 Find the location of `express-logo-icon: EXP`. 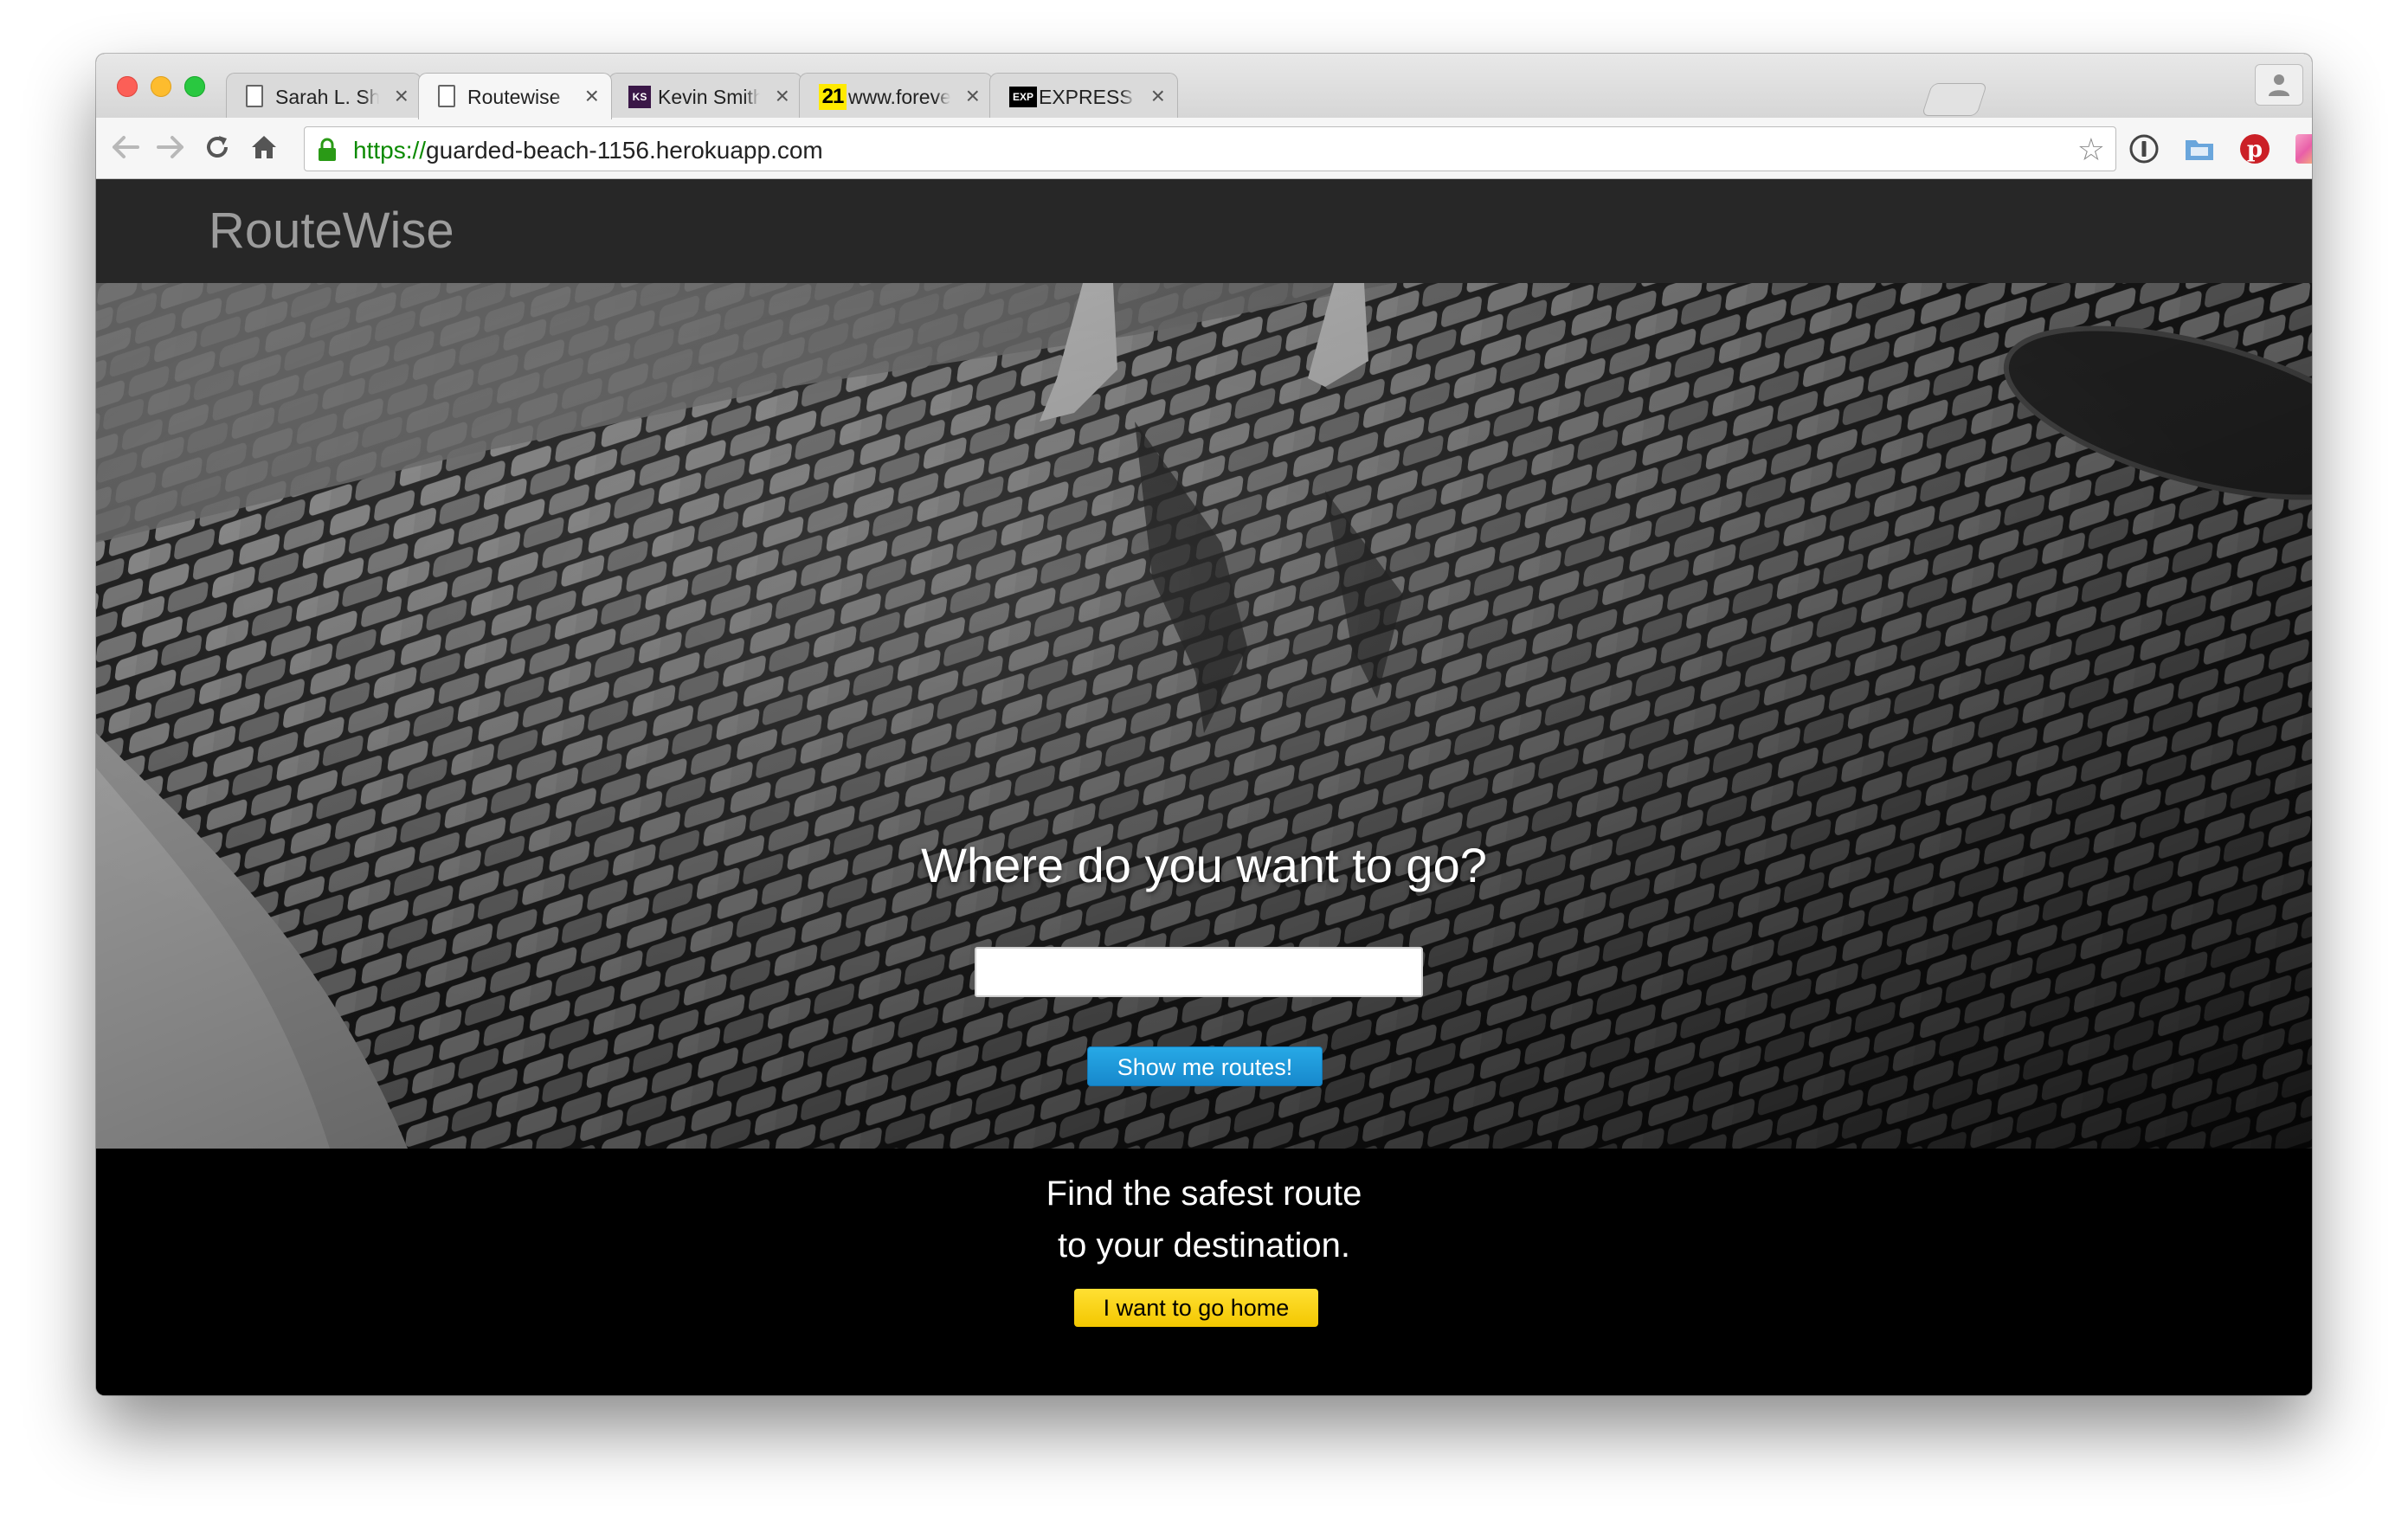

express-logo-icon: EXP is located at coordinates (1023, 97).